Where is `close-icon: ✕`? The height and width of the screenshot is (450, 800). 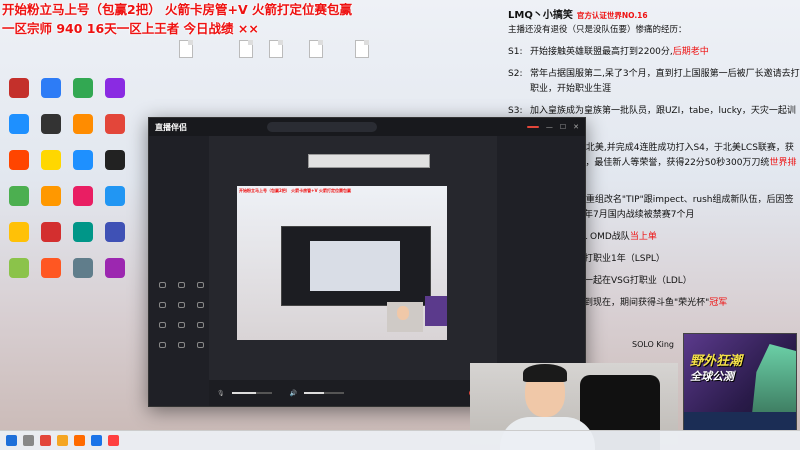 close-icon: ✕ is located at coordinates (576, 127).